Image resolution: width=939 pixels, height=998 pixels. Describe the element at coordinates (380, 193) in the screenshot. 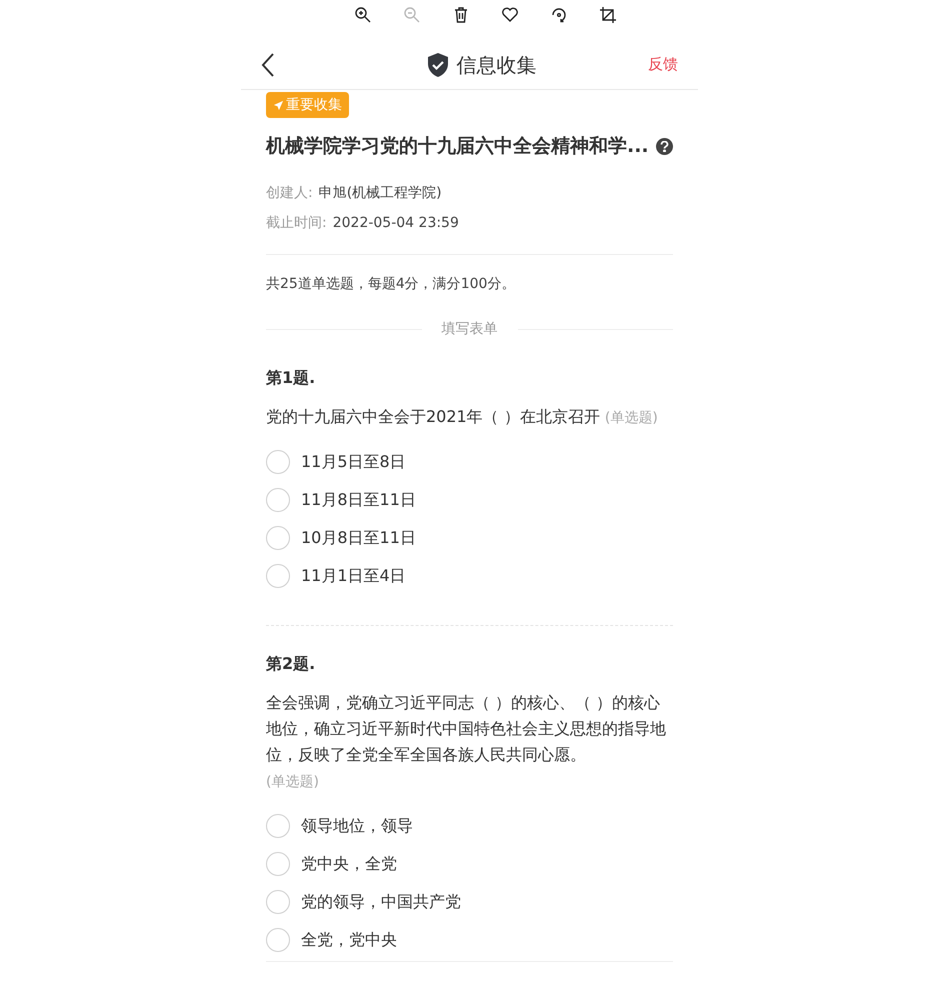

I see `meta-value: 申旭(机械工程学院)` at that location.